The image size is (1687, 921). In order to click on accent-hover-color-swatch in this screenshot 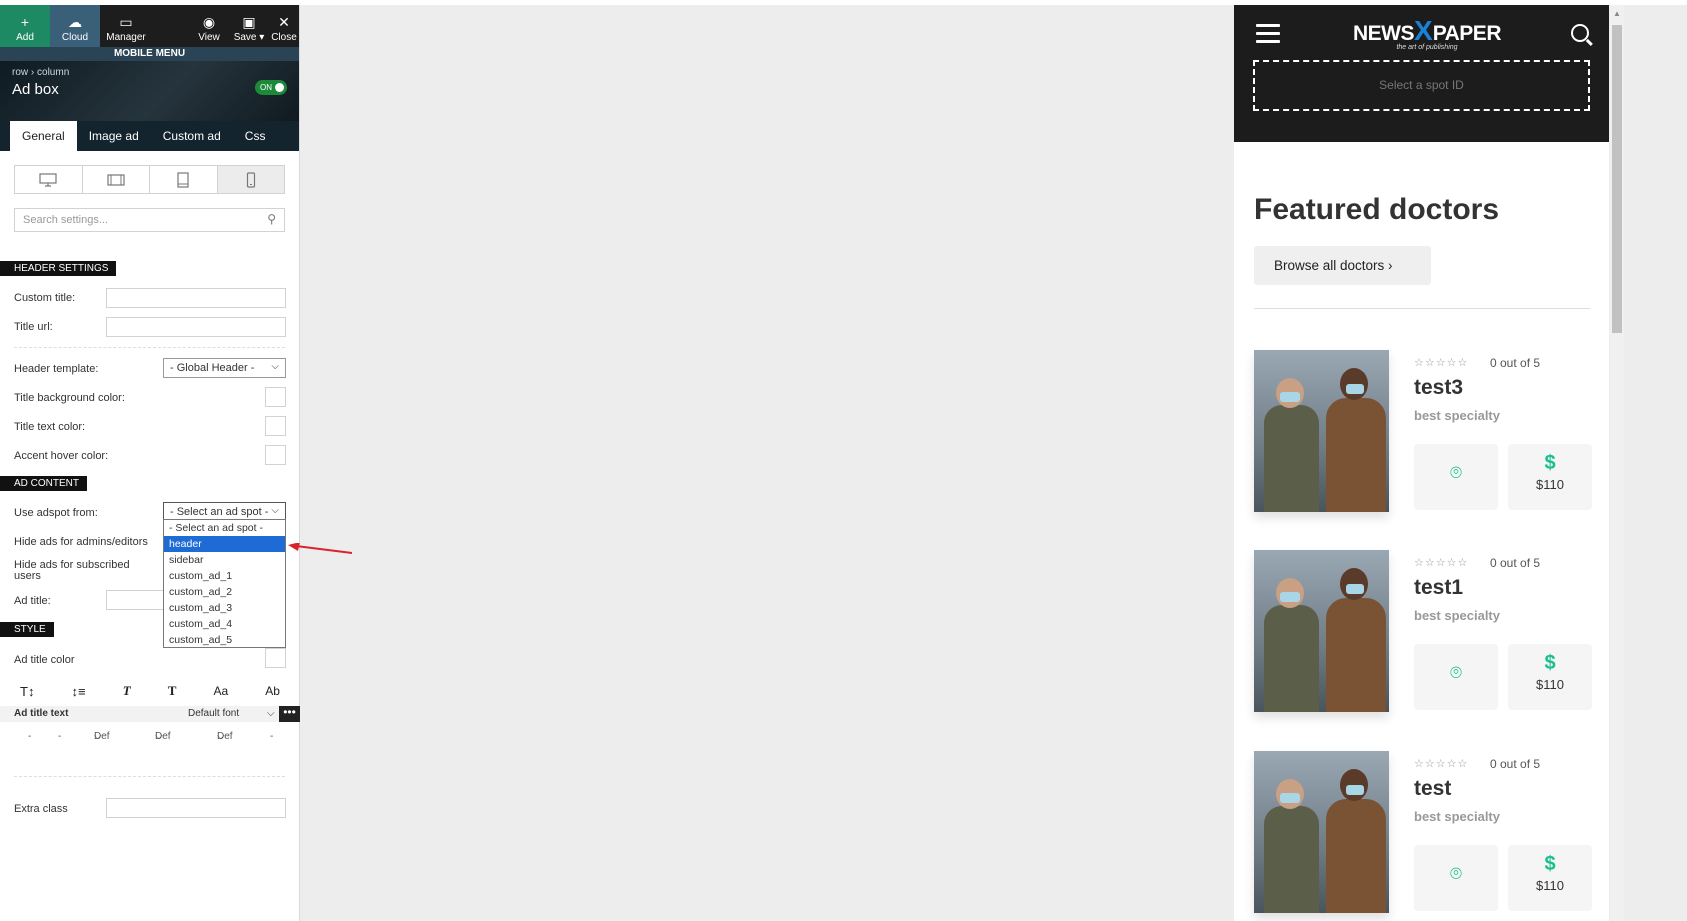, I will do `click(275, 455)`.